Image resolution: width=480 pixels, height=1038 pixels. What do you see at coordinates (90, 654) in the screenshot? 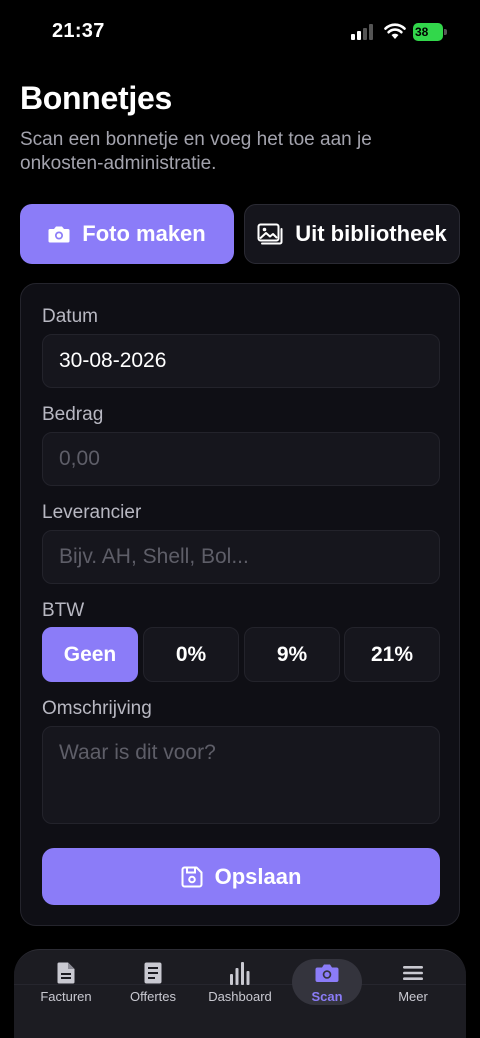
I see `vat-option-geen: Geen` at bounding box center [90, 654].